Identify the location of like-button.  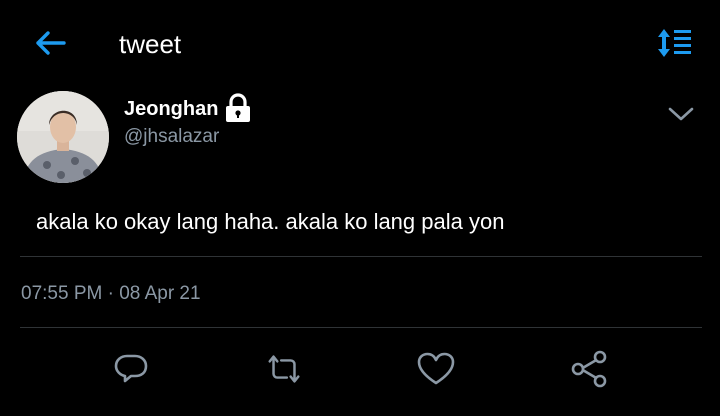
(436, 369).